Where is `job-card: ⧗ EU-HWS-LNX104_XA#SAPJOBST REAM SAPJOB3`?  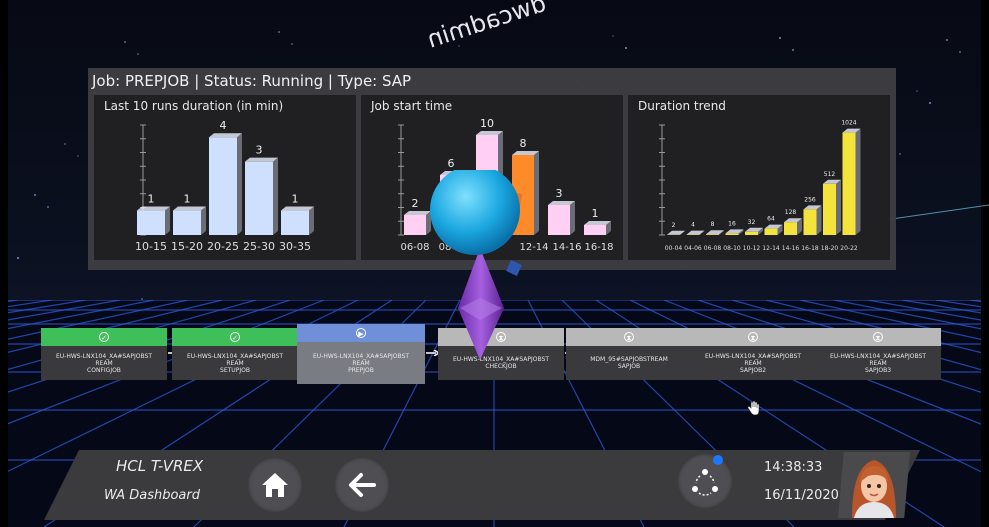
job-card: ⧗ EU-HWS-LNX104_XA#SAPJOBST REAM SAPJOB3 is located at coordinates (878, 354).